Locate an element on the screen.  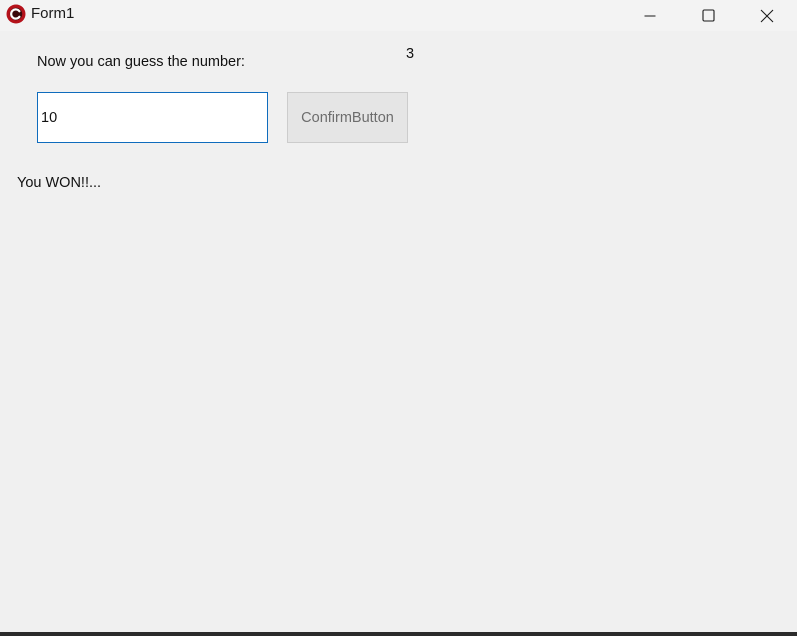
minimize-button is located at coordinates (650, 15).